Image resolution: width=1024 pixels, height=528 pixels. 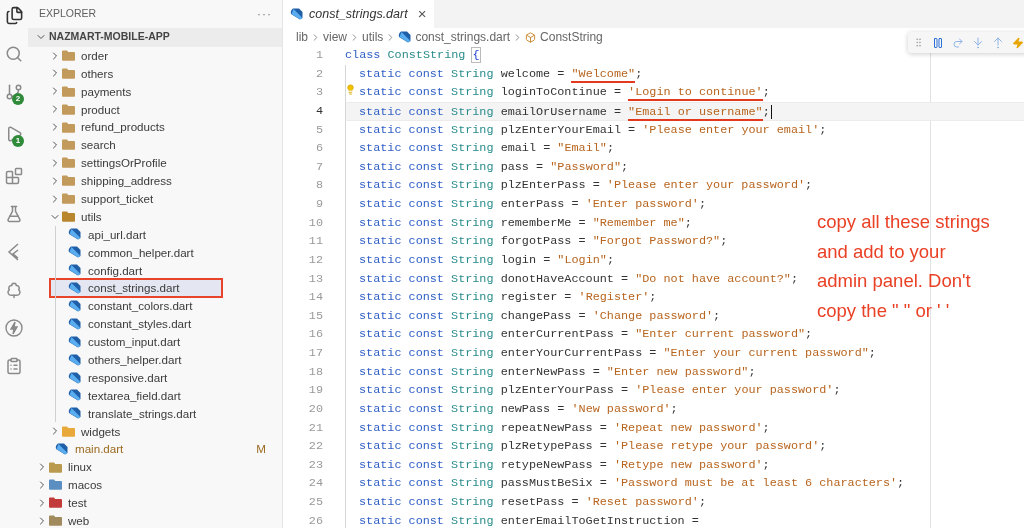 I want to click on folder-item: settingsOrProfile, so click(x=155, y=162).